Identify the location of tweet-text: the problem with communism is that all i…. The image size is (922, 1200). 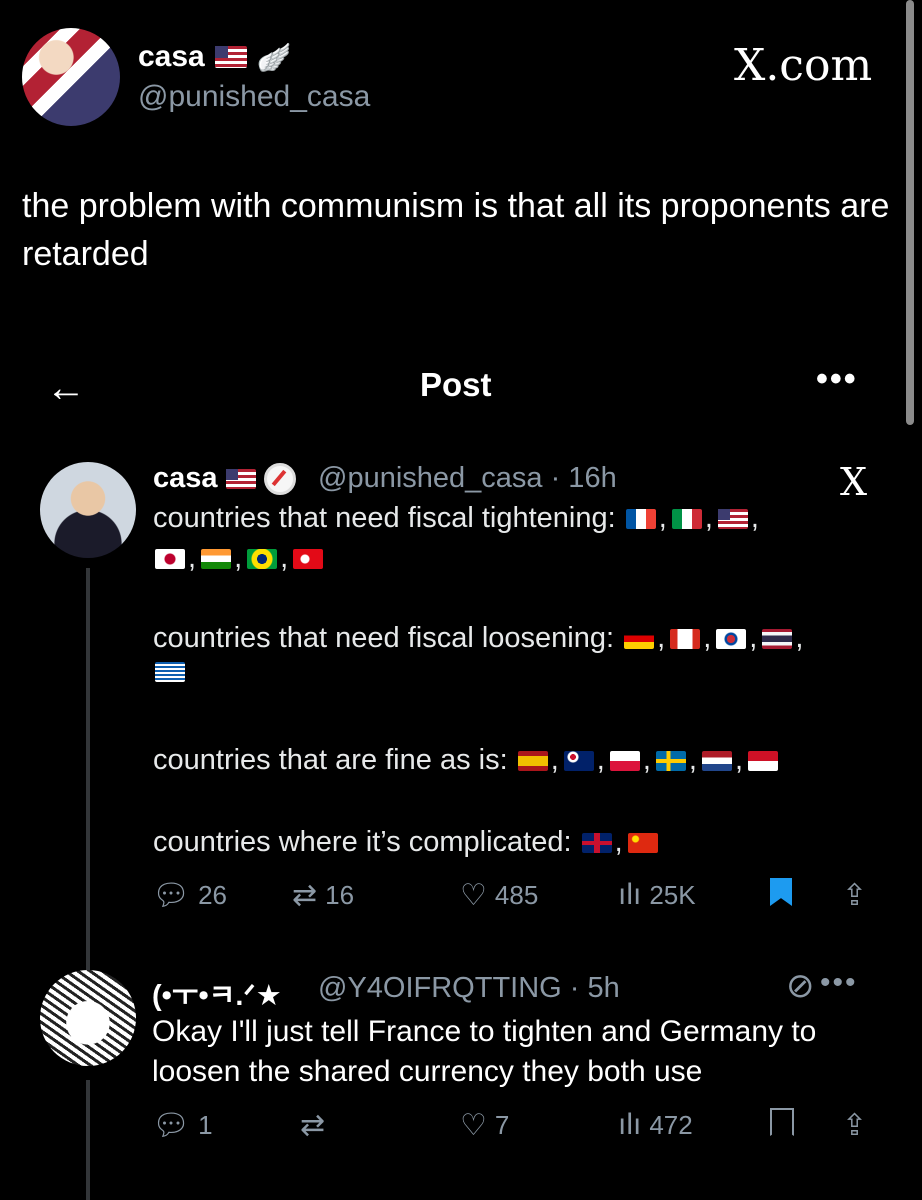
(456, 230).